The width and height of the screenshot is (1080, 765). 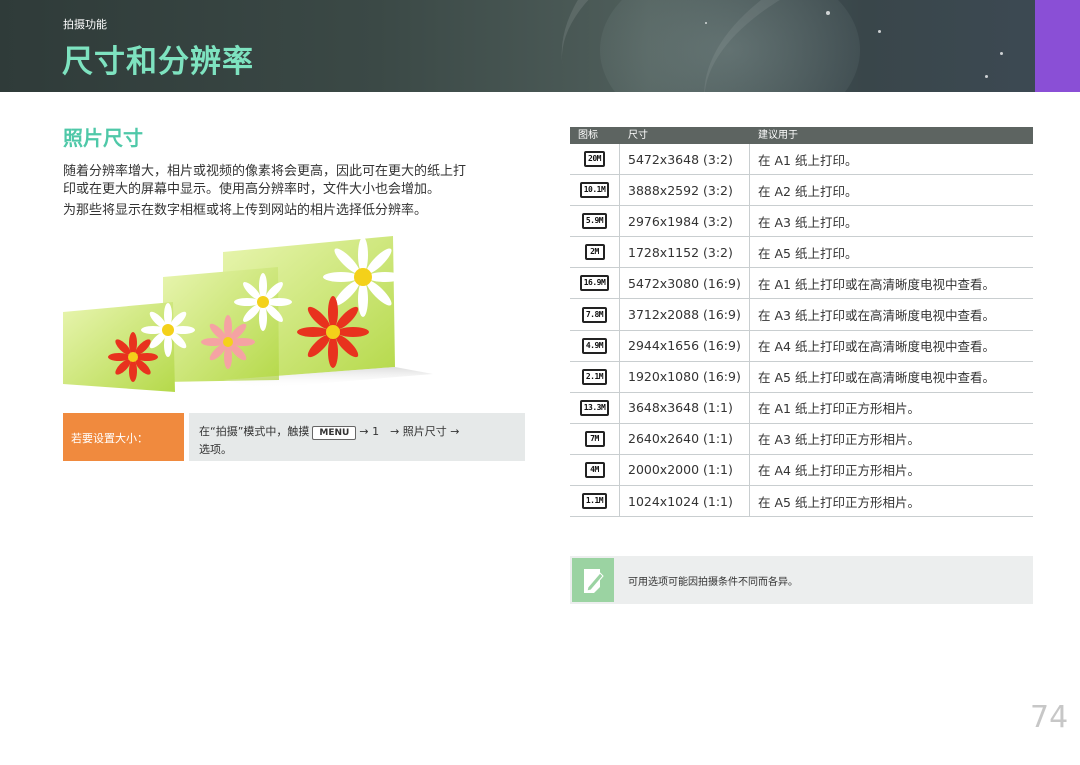 I want to click on table-header: 图标 尺寸 建议用于, so click(x=801, y=135).